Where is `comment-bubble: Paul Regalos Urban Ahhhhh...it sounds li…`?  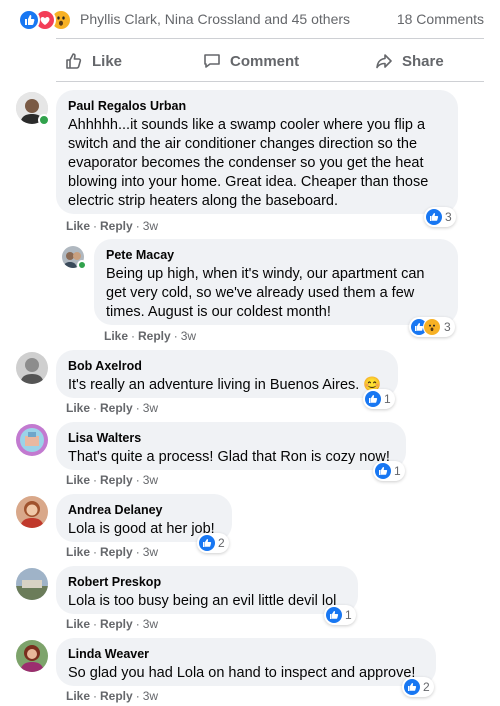
comment-bubble: Paul Regalos Urban Ahhhhh...it sounds li… is located at coordinates (257, 152).